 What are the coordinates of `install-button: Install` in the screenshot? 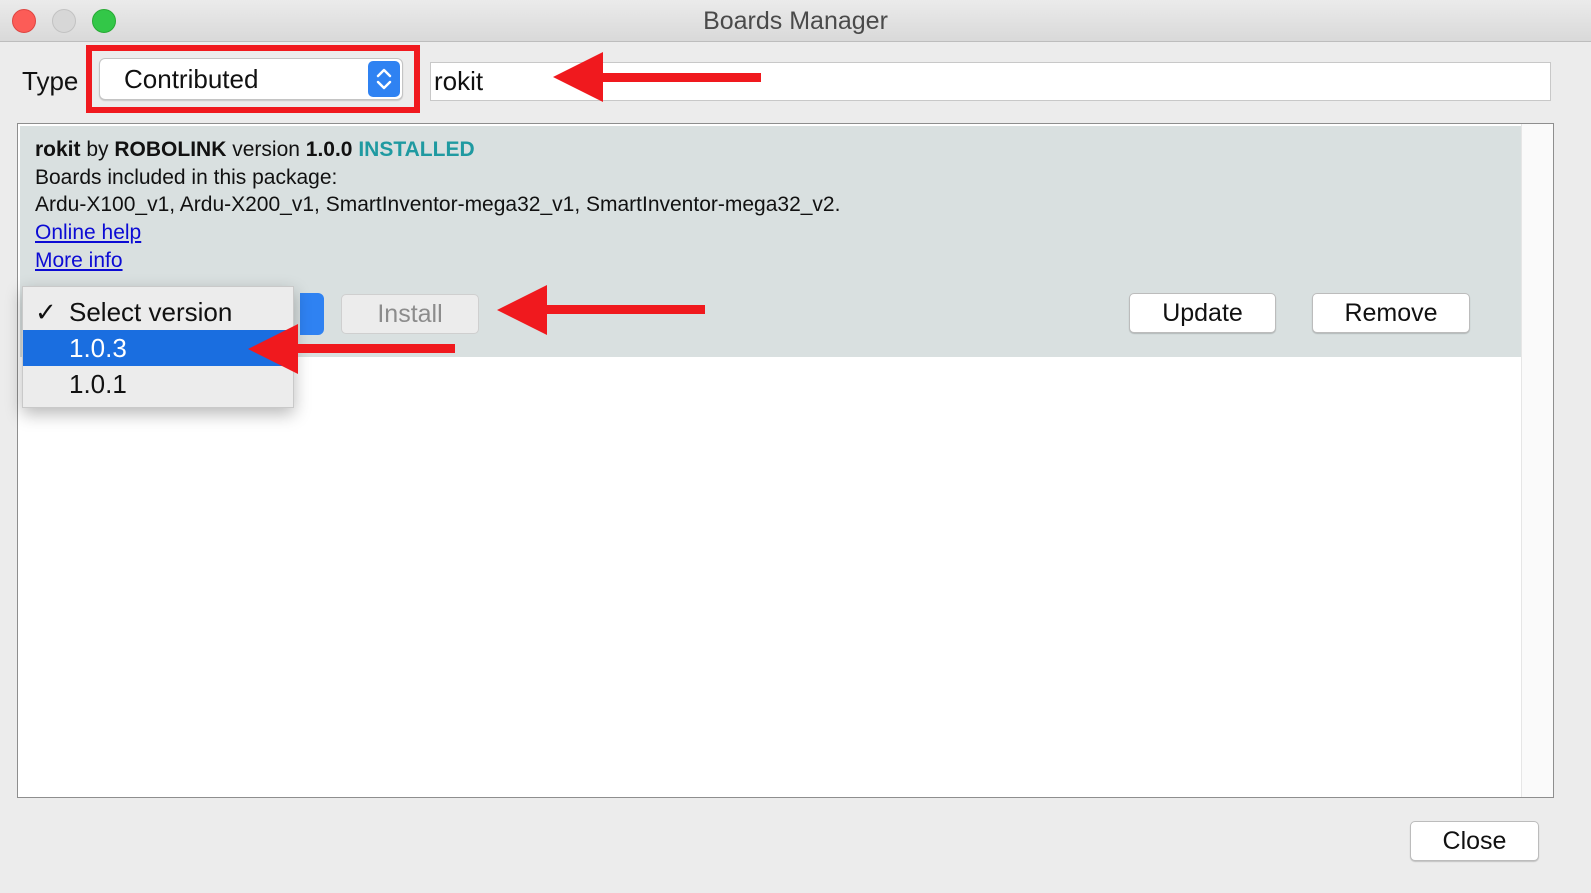 It's located at (410, 314).